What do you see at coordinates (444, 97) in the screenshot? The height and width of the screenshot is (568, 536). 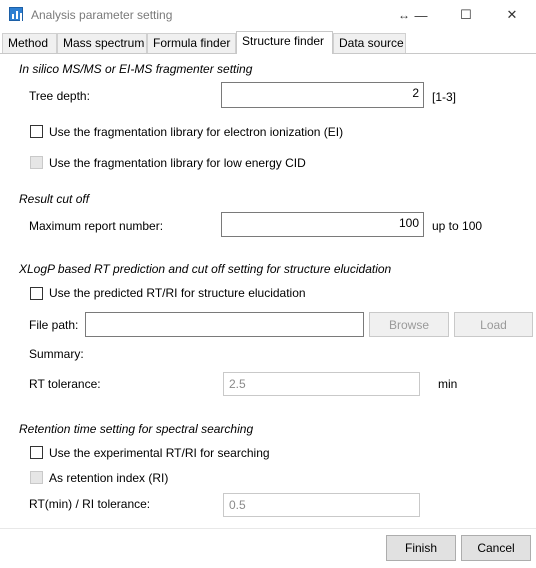 I see `tree-depth-range: [1-3]` at bounding box center [444, 97].